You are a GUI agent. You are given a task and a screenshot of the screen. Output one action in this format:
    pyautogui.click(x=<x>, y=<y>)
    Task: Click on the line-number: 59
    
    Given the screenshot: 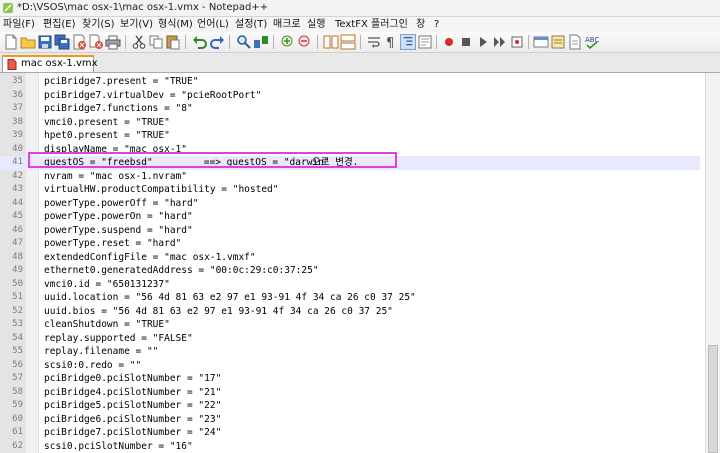 What is the action you would take?
    pyautogui.click(x=17, y=405)
    